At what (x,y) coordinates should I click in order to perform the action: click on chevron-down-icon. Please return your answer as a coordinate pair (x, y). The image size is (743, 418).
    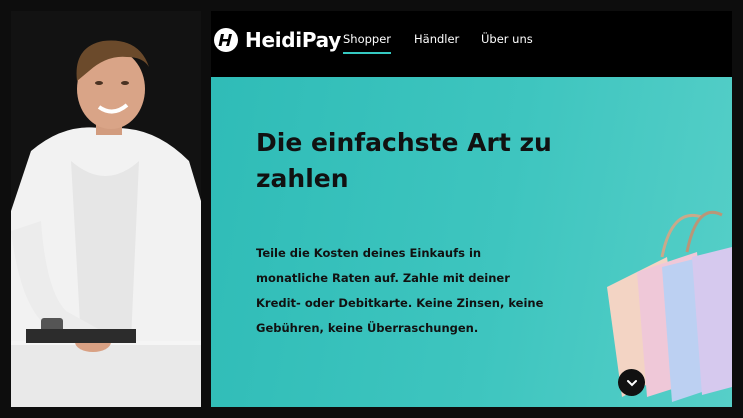
    Looking at the image, I should click on (631, 382).